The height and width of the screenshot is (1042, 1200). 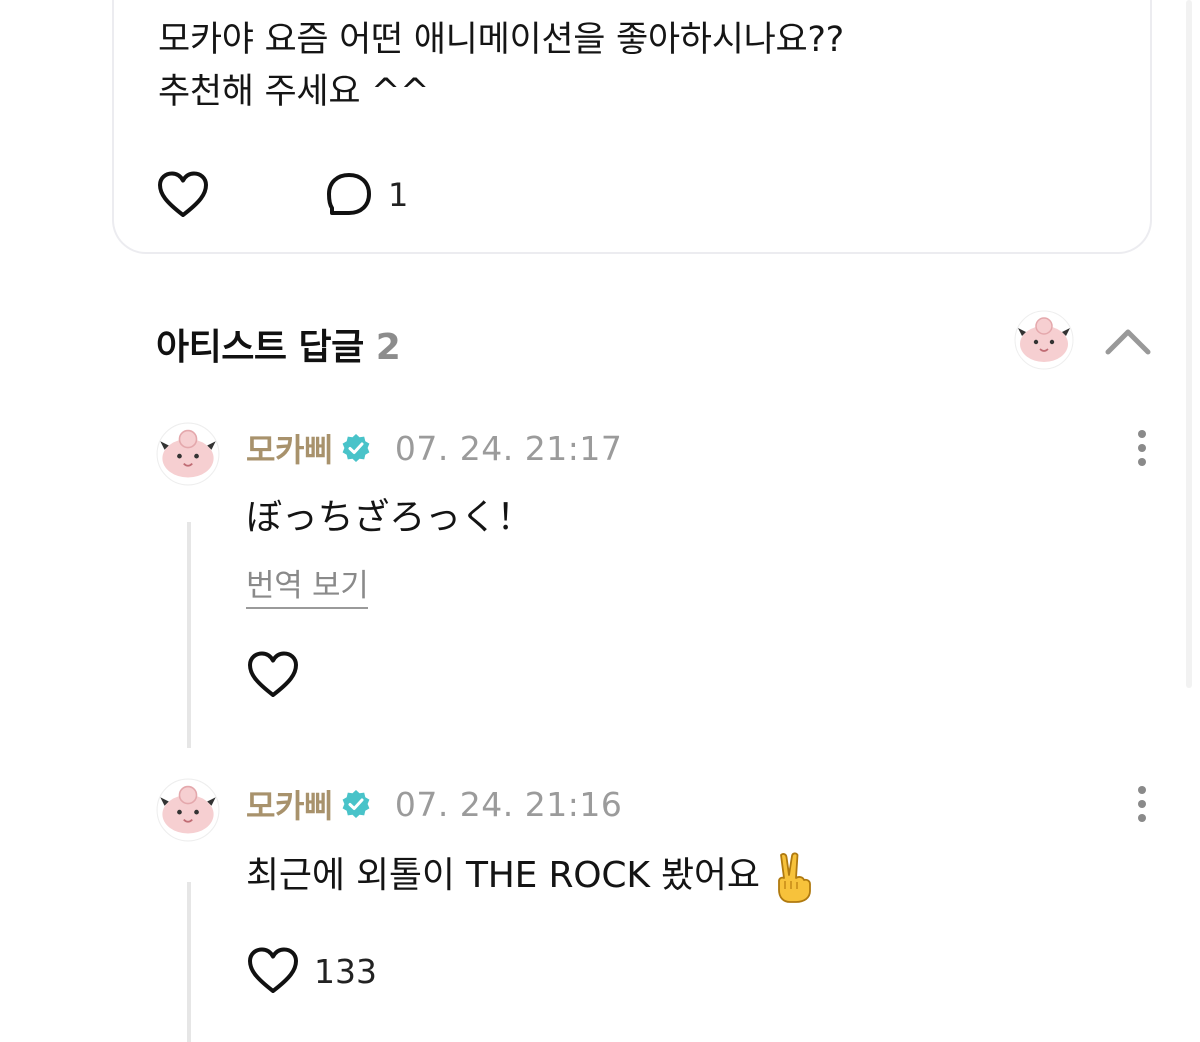 I want to click on post-text-line-2: 추천해 주세요 ^^, so click(x=294, y=92).